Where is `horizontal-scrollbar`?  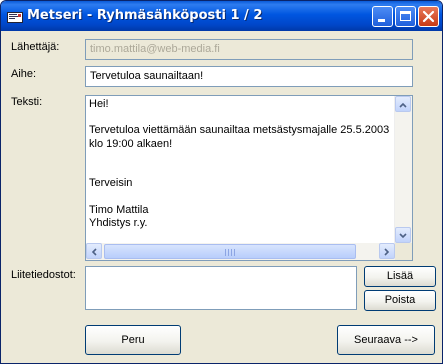 horizontal-scrollbar is located at coordinates (240, 251).